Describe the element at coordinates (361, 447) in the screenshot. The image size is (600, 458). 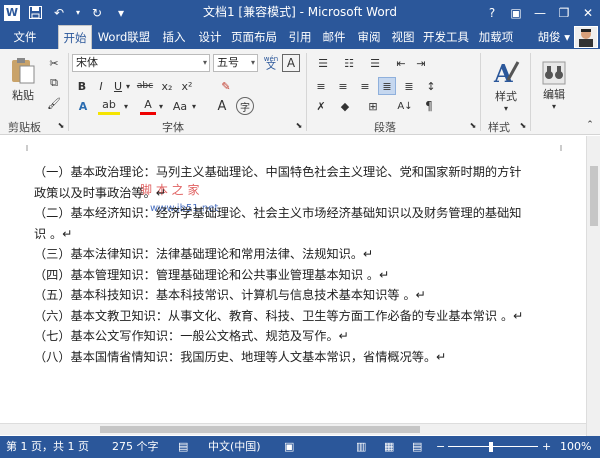
I see `read-mode-icon: ▥` at that location.